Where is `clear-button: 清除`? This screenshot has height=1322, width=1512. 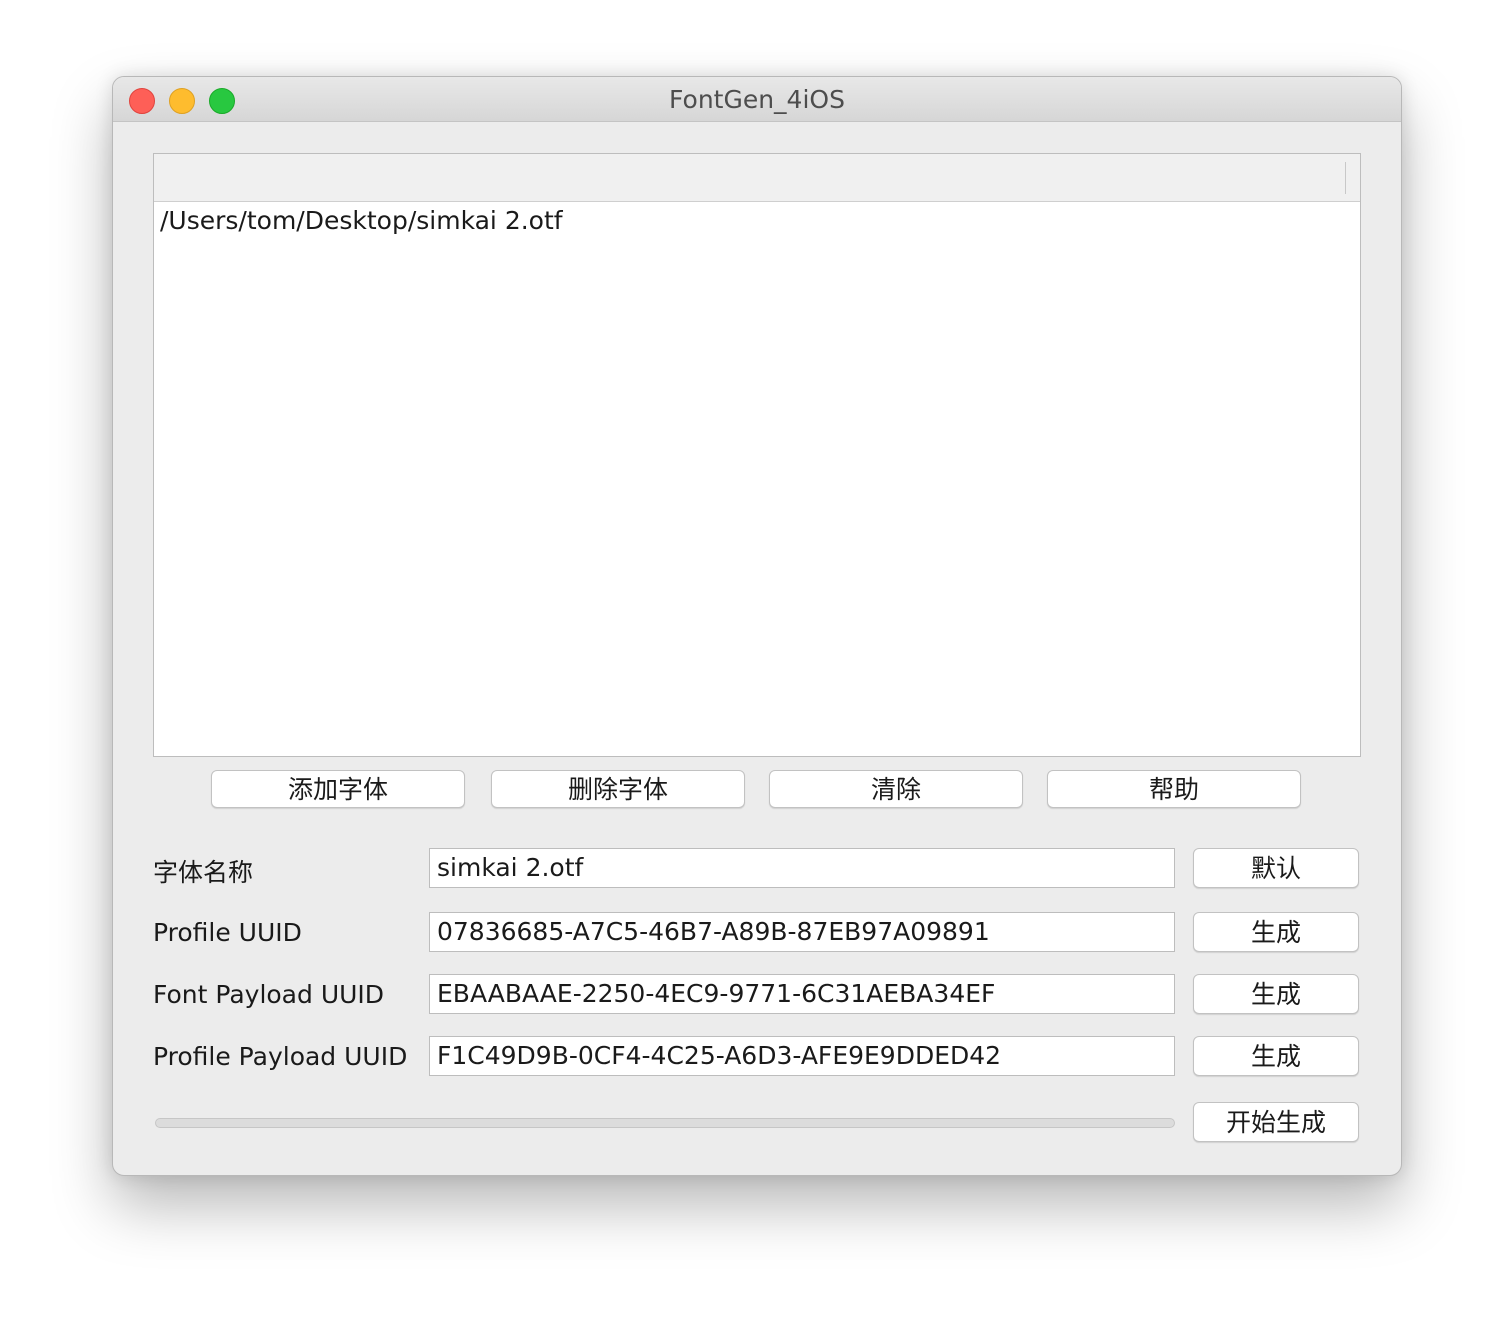
clear-button: 清除 is located at coordinates (896, 789).